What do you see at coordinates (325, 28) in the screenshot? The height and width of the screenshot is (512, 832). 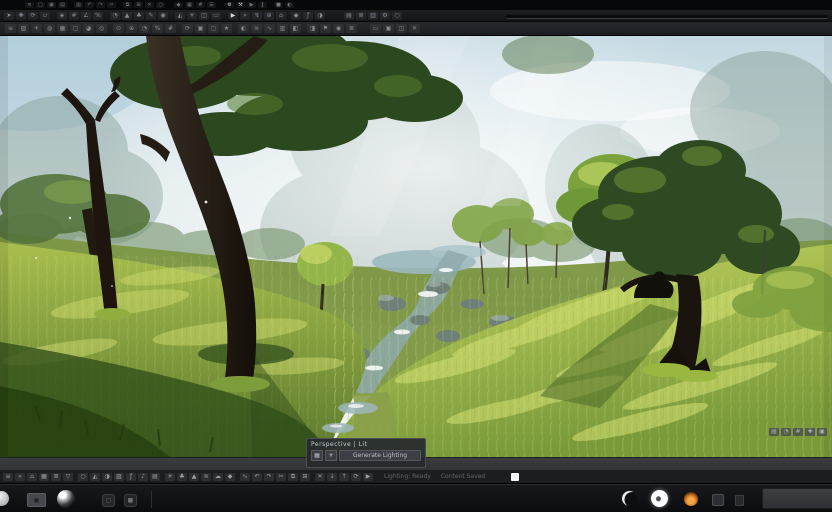 I see `flag-icon: ⚑` at bounding box center [325, 28].